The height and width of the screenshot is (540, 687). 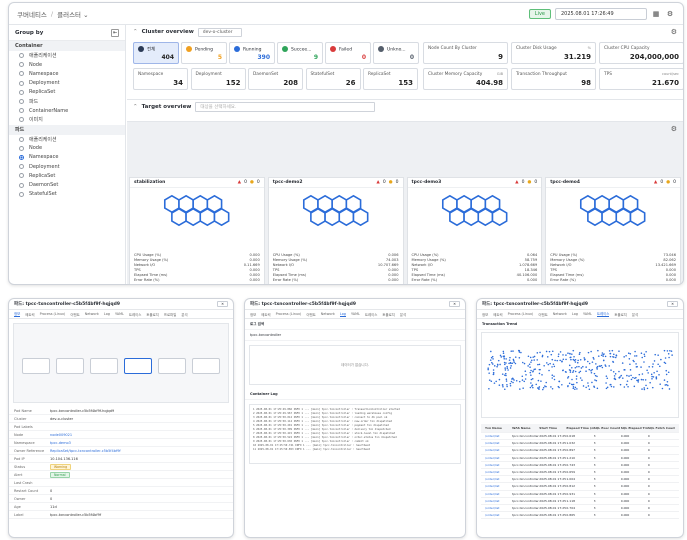 What do you see at coordinates (390, 79) in the screenshot?
I see `count-card: ReplicaSet 153` at bounding box center [390, 79].